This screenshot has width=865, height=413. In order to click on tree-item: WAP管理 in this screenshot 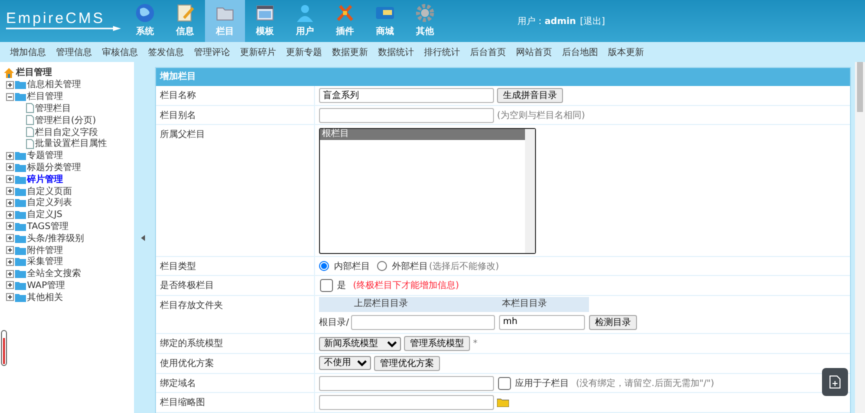, I will do `click(46, 285)`.